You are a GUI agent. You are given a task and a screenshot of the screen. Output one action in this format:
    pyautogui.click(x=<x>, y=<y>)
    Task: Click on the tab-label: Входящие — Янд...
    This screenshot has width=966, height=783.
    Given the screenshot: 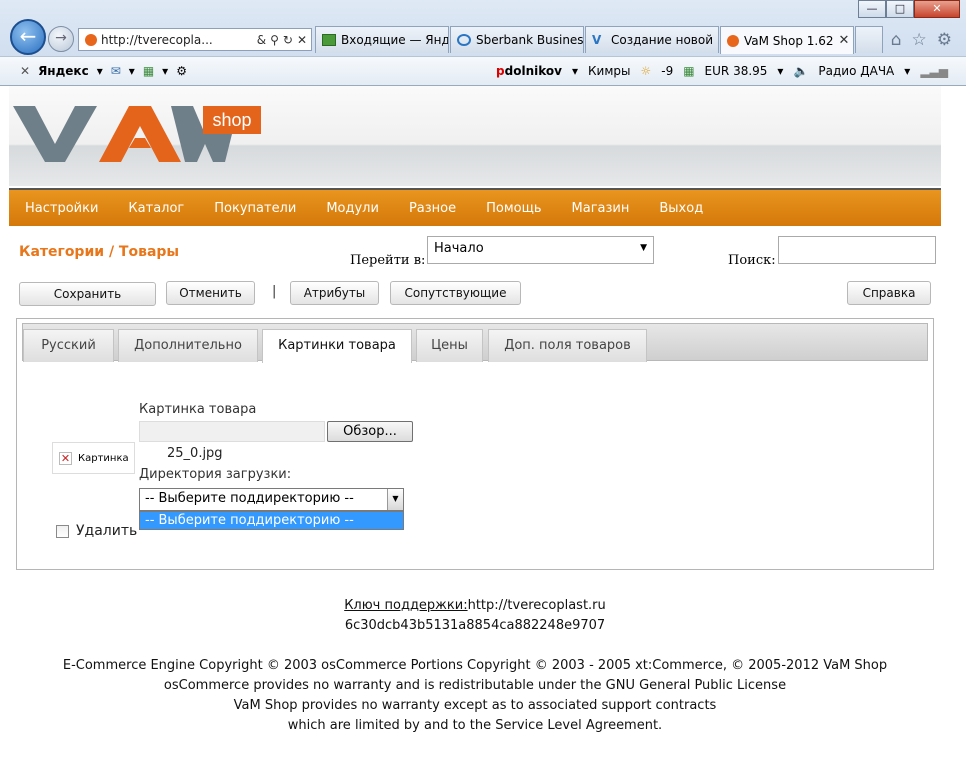 What is the action you would take?
    pyautogui.click(x=395, y=40)
    